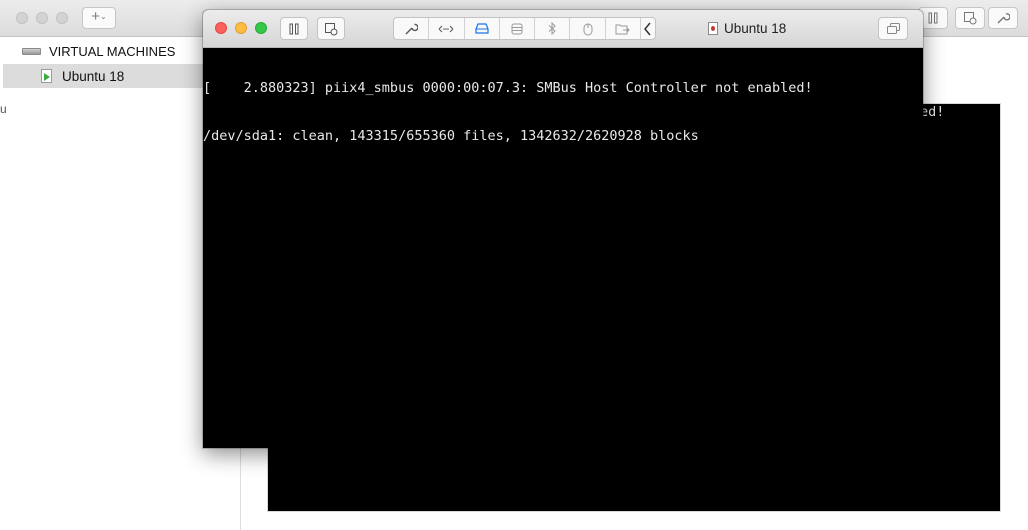 The image size is (1028, 530). Describe the element at coordinates (93, 76) in the screenshot. I see `vm-list-item-label: Ubuntu 18` at that location.